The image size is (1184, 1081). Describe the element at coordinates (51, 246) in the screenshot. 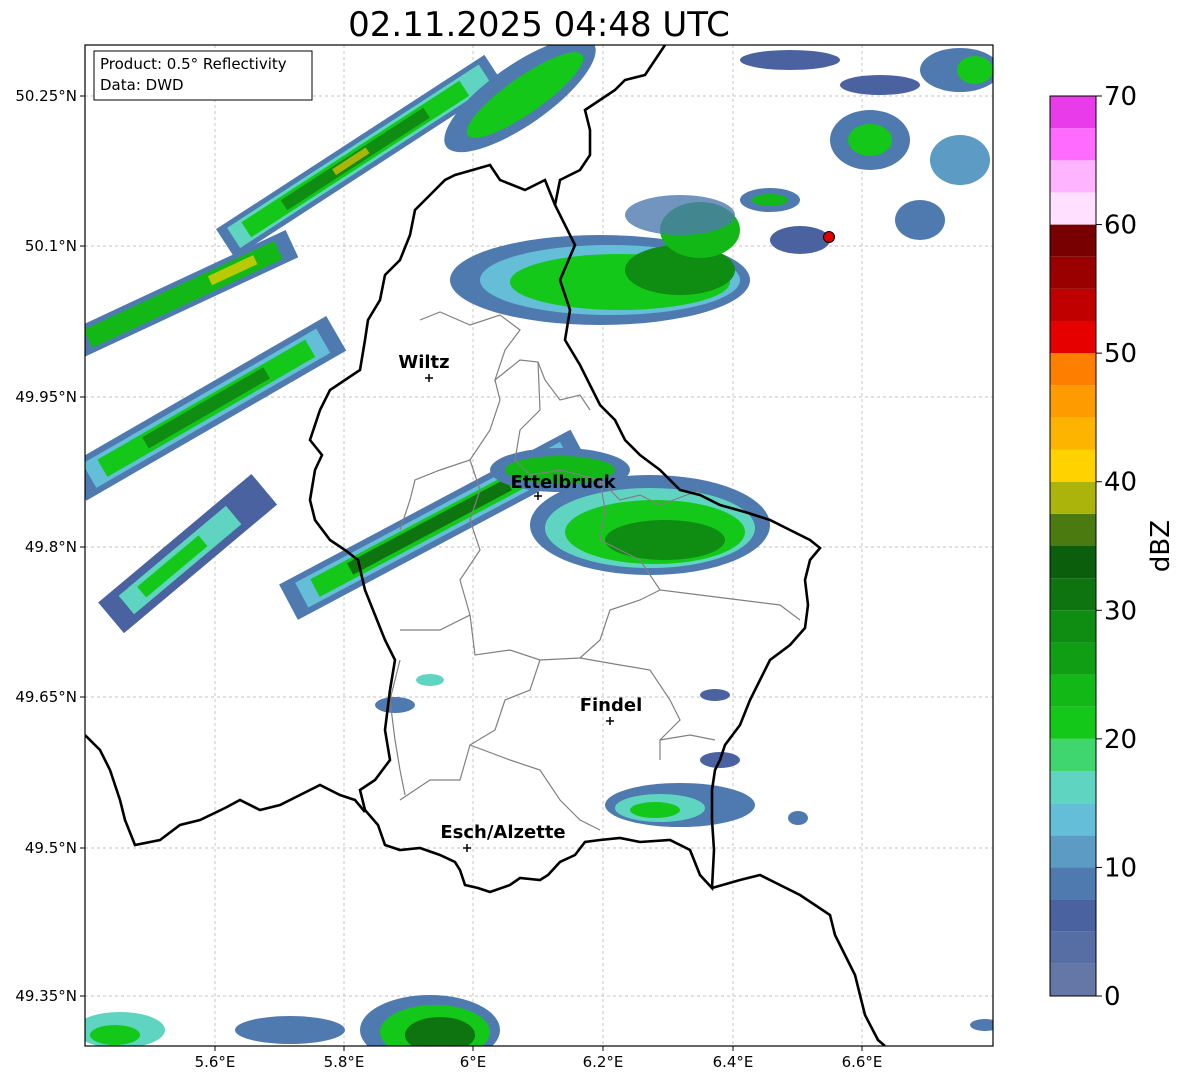

I see `y-tick-label: 50.1°N` at that location.